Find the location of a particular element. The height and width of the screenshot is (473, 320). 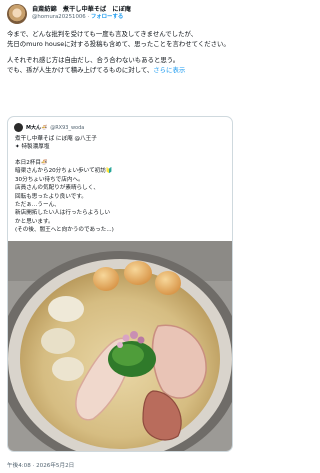

follow-button: フォローする is located at coordinates (107, 17).